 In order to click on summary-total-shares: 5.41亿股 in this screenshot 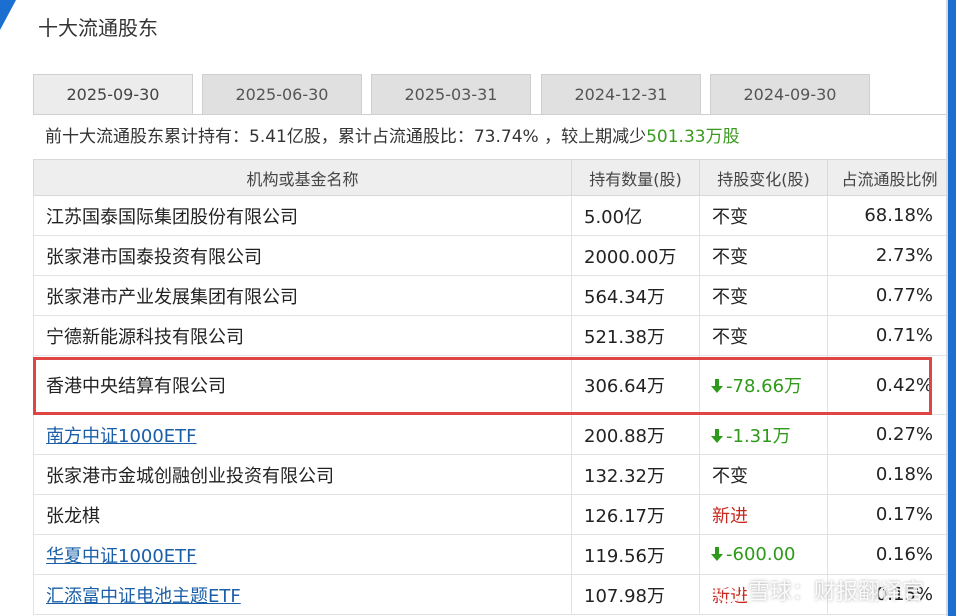, I will do `click(285, 137)`.